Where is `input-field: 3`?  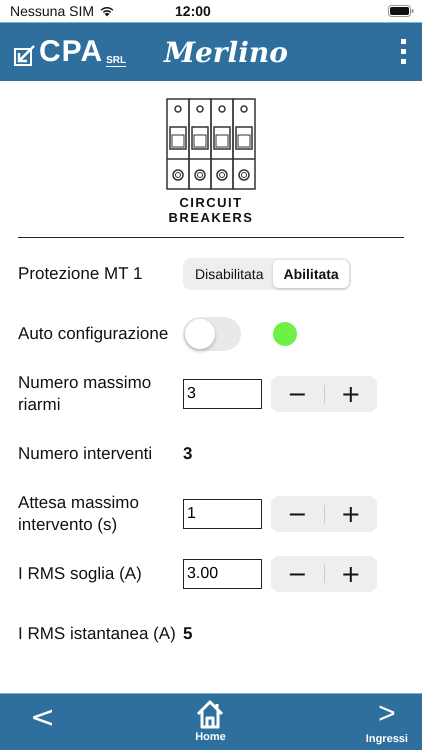 input-field: 3 is located at coordinates (222, 394).